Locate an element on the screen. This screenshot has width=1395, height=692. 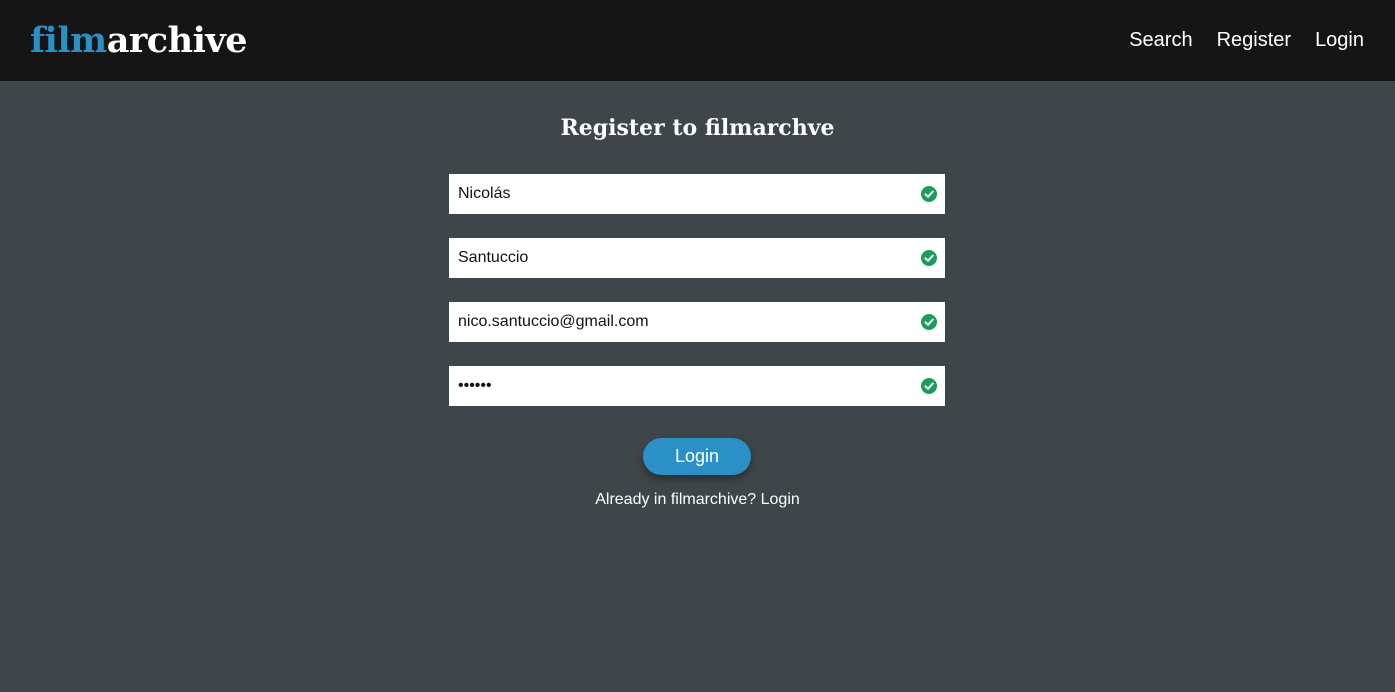
email-field-wrapper is located at coordinates (697, 322).